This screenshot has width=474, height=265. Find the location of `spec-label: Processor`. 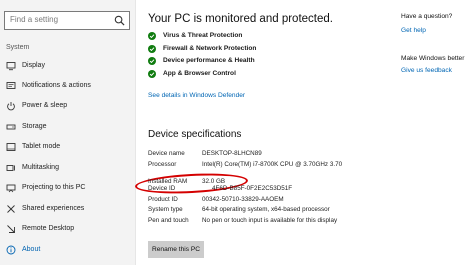

spec-label: Processor is located at coordinates (162, 164).